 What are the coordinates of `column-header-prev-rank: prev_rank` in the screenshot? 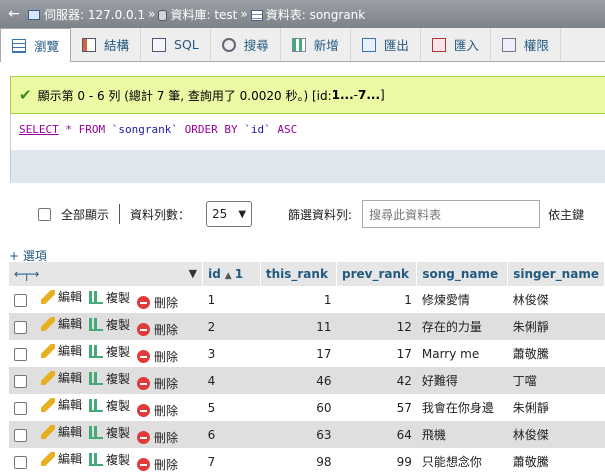 It's located at (377, 274).